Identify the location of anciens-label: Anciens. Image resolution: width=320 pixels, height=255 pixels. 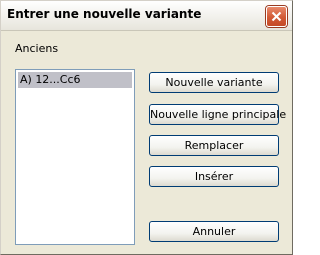
(37, 48).